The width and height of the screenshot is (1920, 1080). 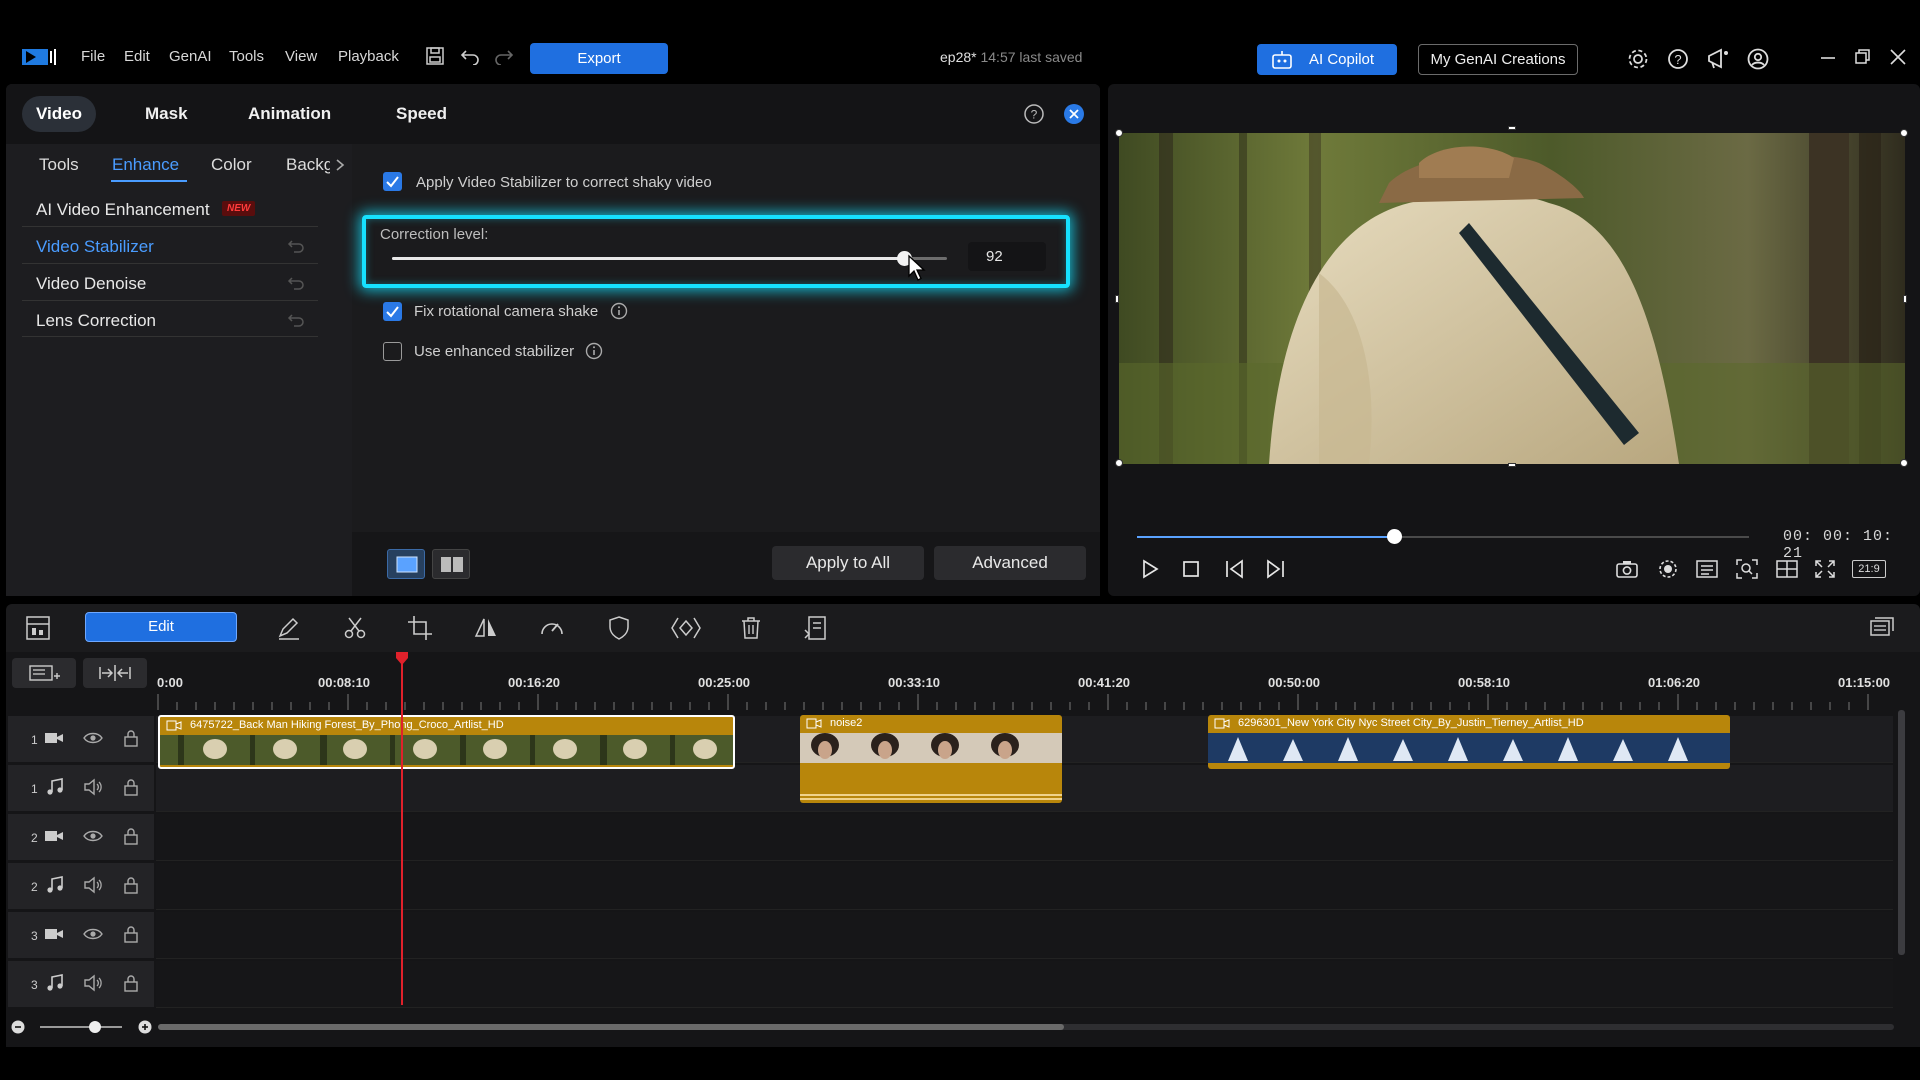 I want to click on playhead-marker, so click(x=402, y=659).